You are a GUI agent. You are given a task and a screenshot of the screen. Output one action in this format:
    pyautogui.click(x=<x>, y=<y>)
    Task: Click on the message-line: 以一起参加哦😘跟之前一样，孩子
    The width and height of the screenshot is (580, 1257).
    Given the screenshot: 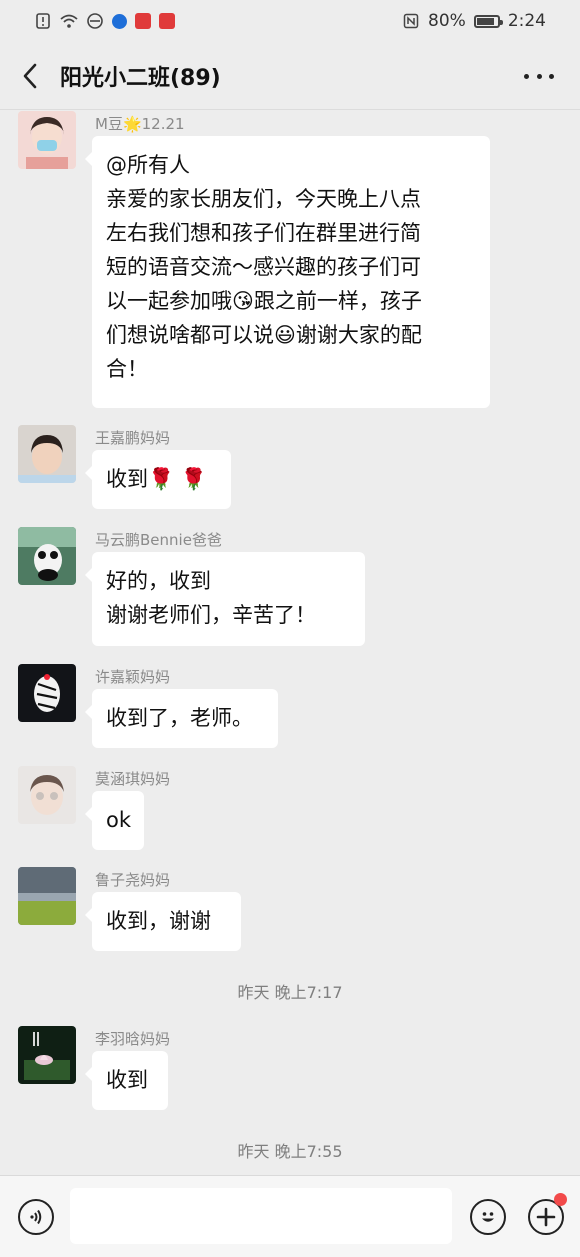 What is the action you would take?
    pyautogui.click(x=264, y=301)
    